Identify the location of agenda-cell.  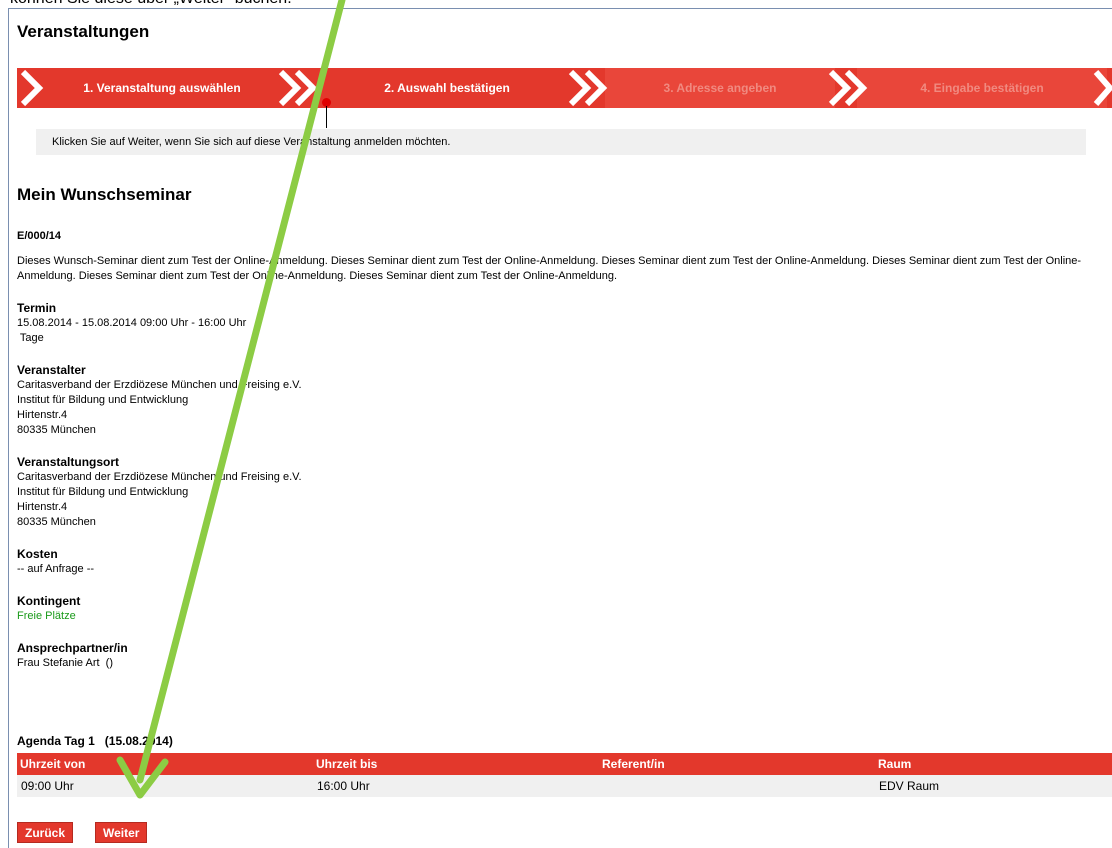
(737, 786).